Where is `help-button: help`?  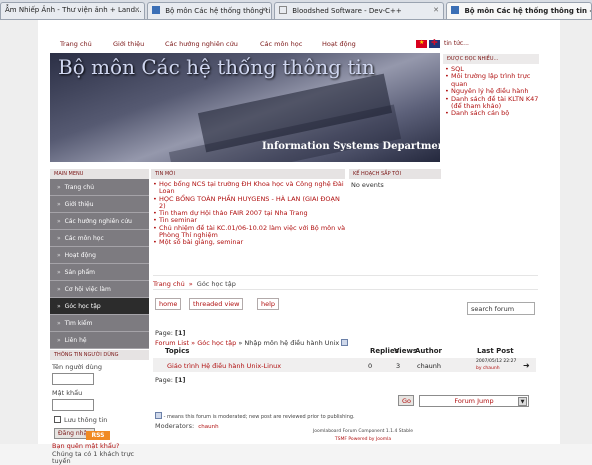 help-button: help is located at coordinates (268, 304).